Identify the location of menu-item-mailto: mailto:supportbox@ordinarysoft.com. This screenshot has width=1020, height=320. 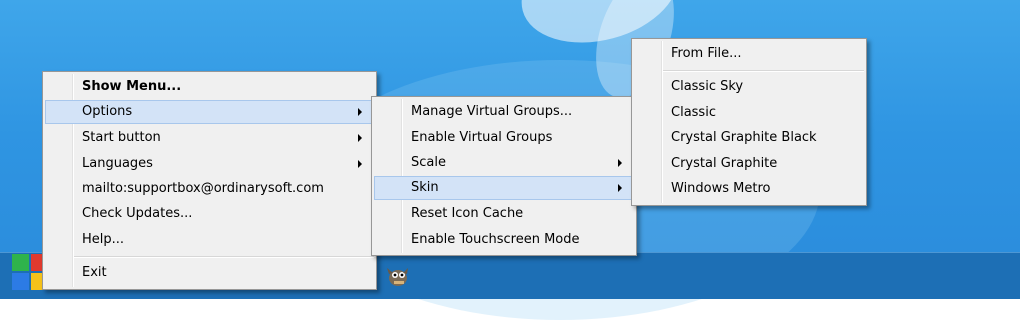
(209, 189).